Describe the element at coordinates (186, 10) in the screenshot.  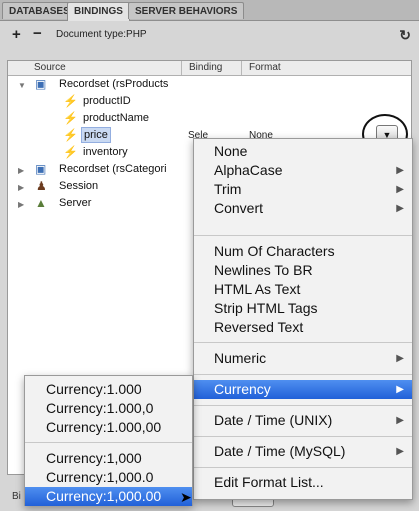
I see `tab-server-behaviors: SERVER BEHAVIORS` at that location.